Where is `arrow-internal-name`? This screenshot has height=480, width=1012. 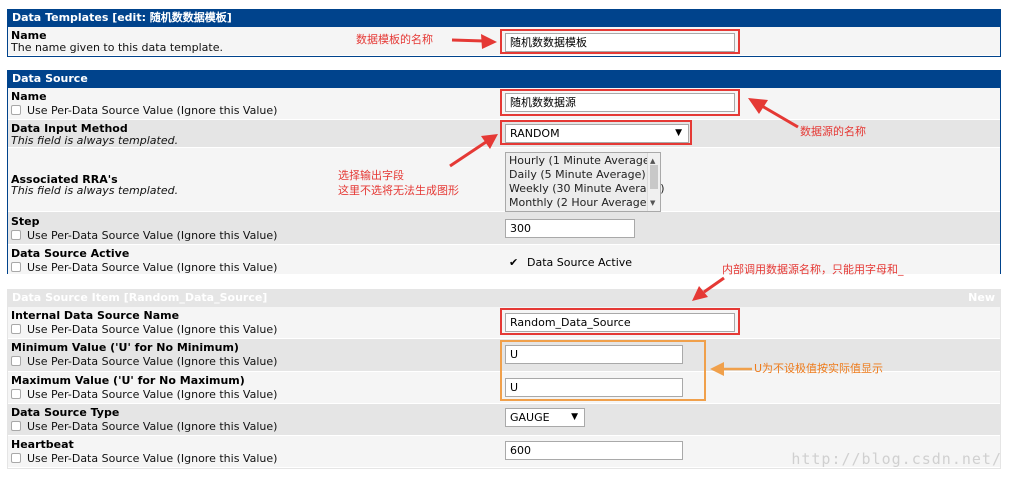
arrow-internal-name is located at coordinates (708, 288).